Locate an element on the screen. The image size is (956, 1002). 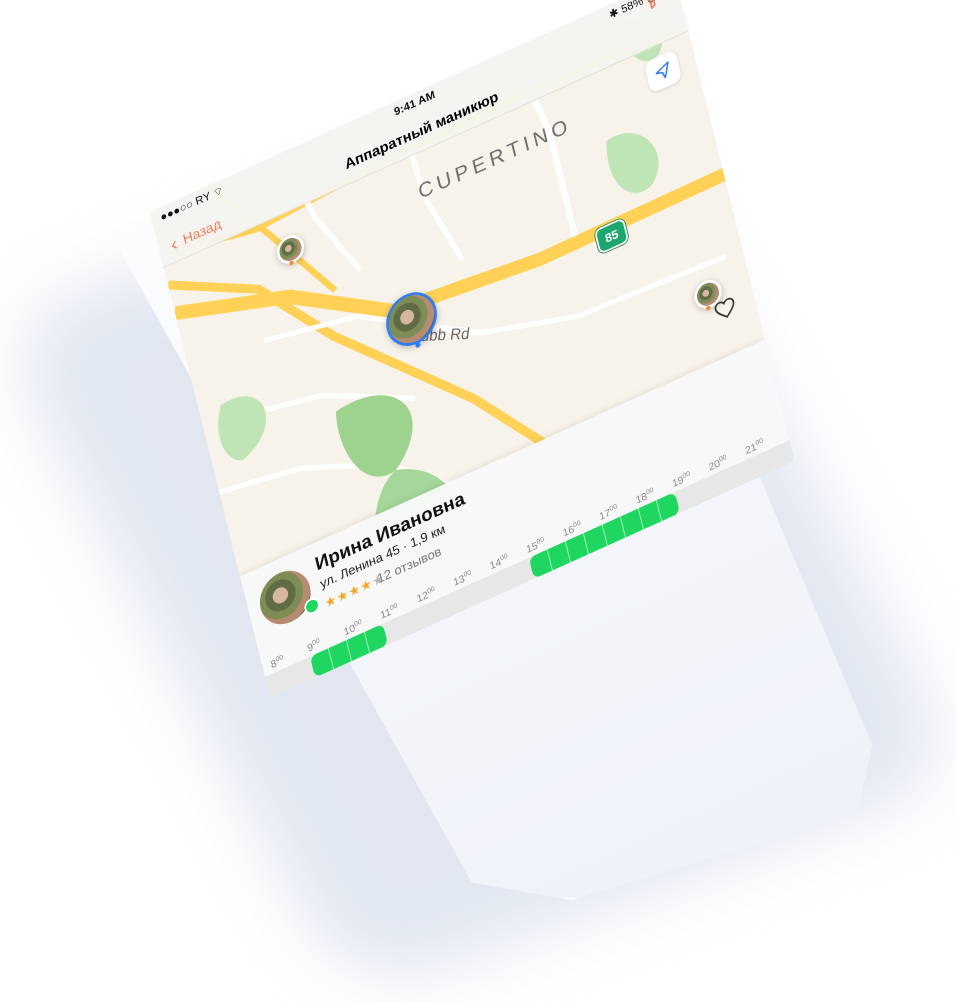
filter-icon is located at coordinates (652, 7).